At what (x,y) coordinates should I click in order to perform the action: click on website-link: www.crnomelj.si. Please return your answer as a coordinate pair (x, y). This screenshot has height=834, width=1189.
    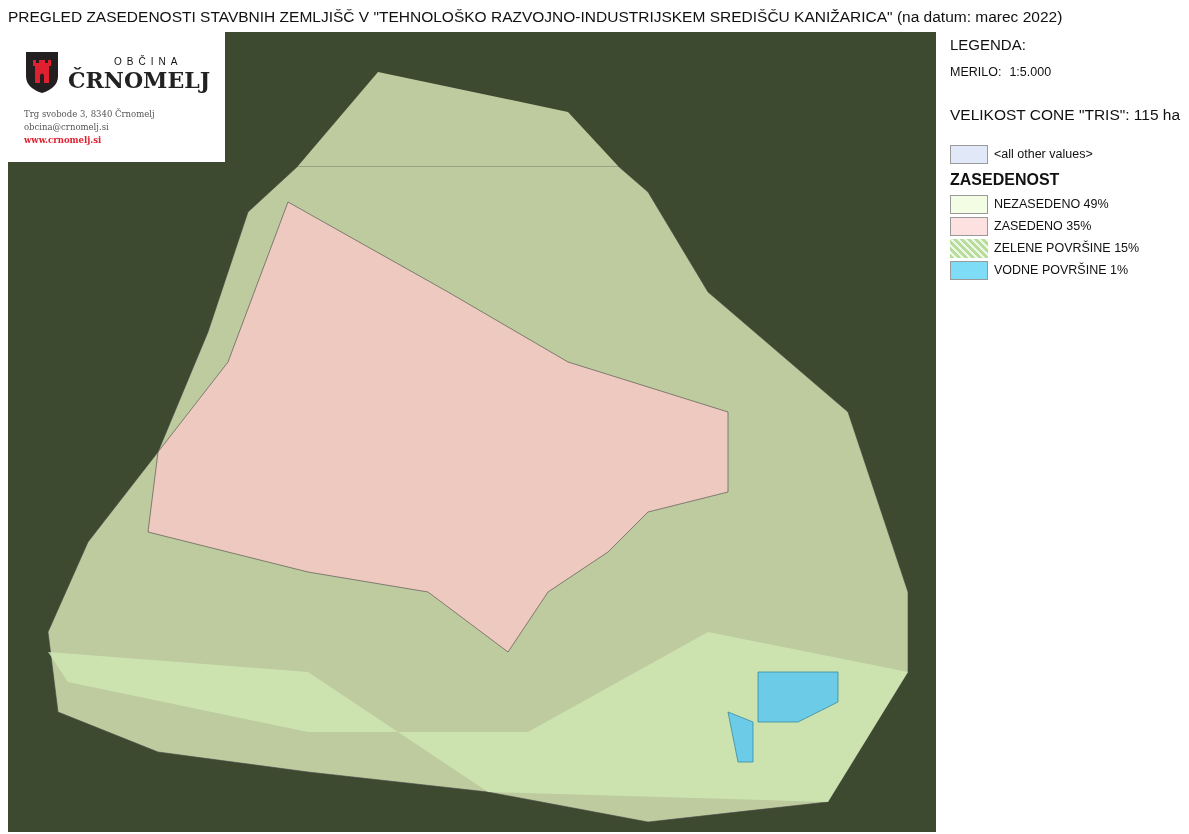
    Looking at the image, I should click on (124, 140).